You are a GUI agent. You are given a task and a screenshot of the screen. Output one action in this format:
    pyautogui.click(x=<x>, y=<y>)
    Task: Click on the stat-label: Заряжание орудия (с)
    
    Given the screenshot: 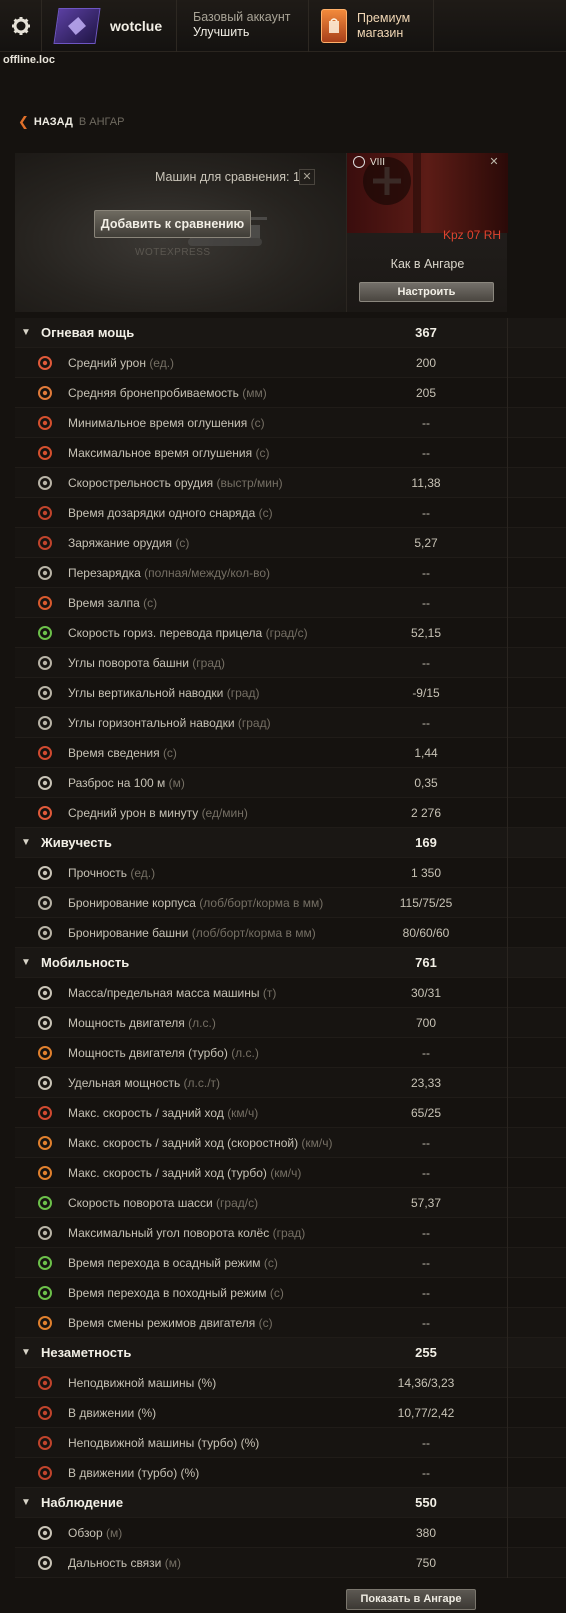 What is the action you would take?
    pyautogui.click(x=128, y=543)
    